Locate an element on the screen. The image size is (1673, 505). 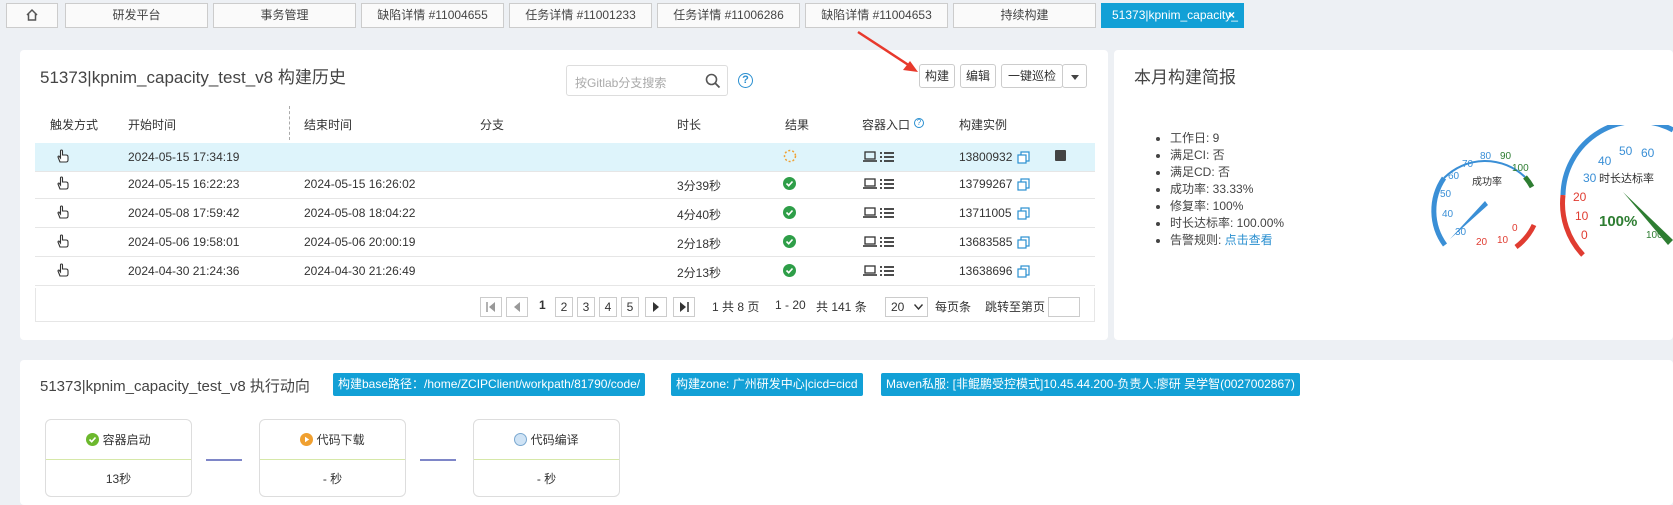
start-time: 2024-05-06 19:58:01 is located at coordinates (184, 242).